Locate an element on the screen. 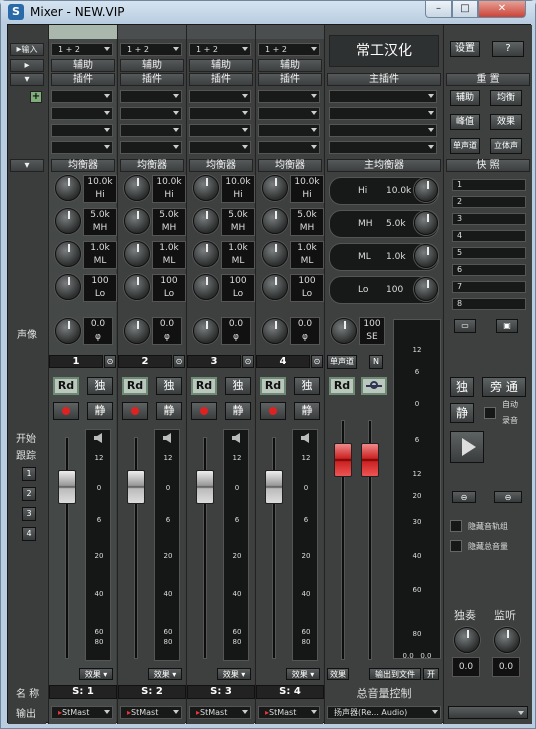 The width and height of the screenshot is (536, 729). follow-button-4: 4 is located at coordinates (29, 534).